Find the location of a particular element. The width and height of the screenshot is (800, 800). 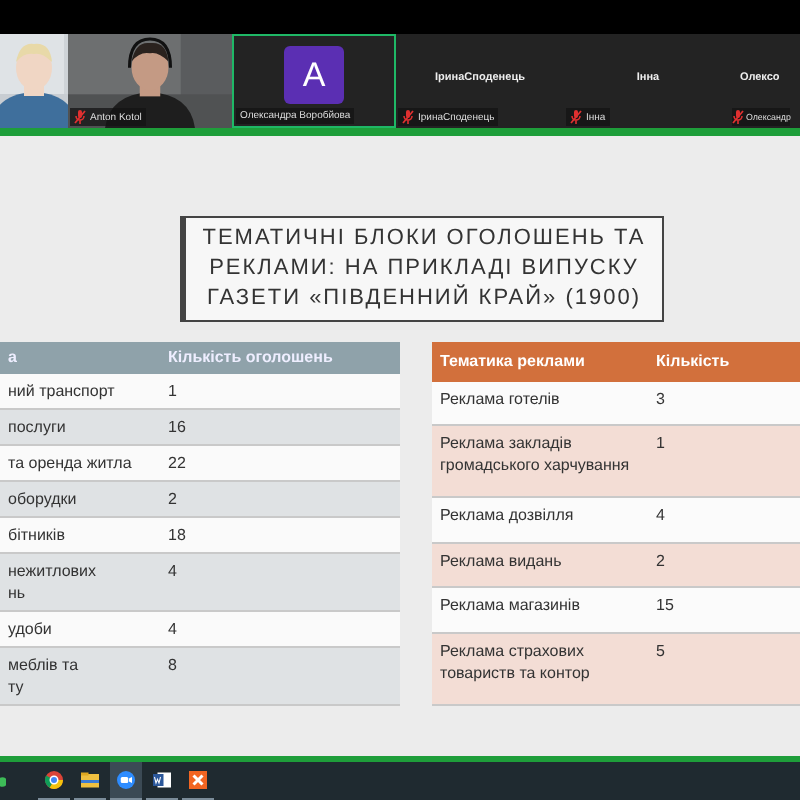

table-cell: Реклама видань is located at coordinates (540, 565).